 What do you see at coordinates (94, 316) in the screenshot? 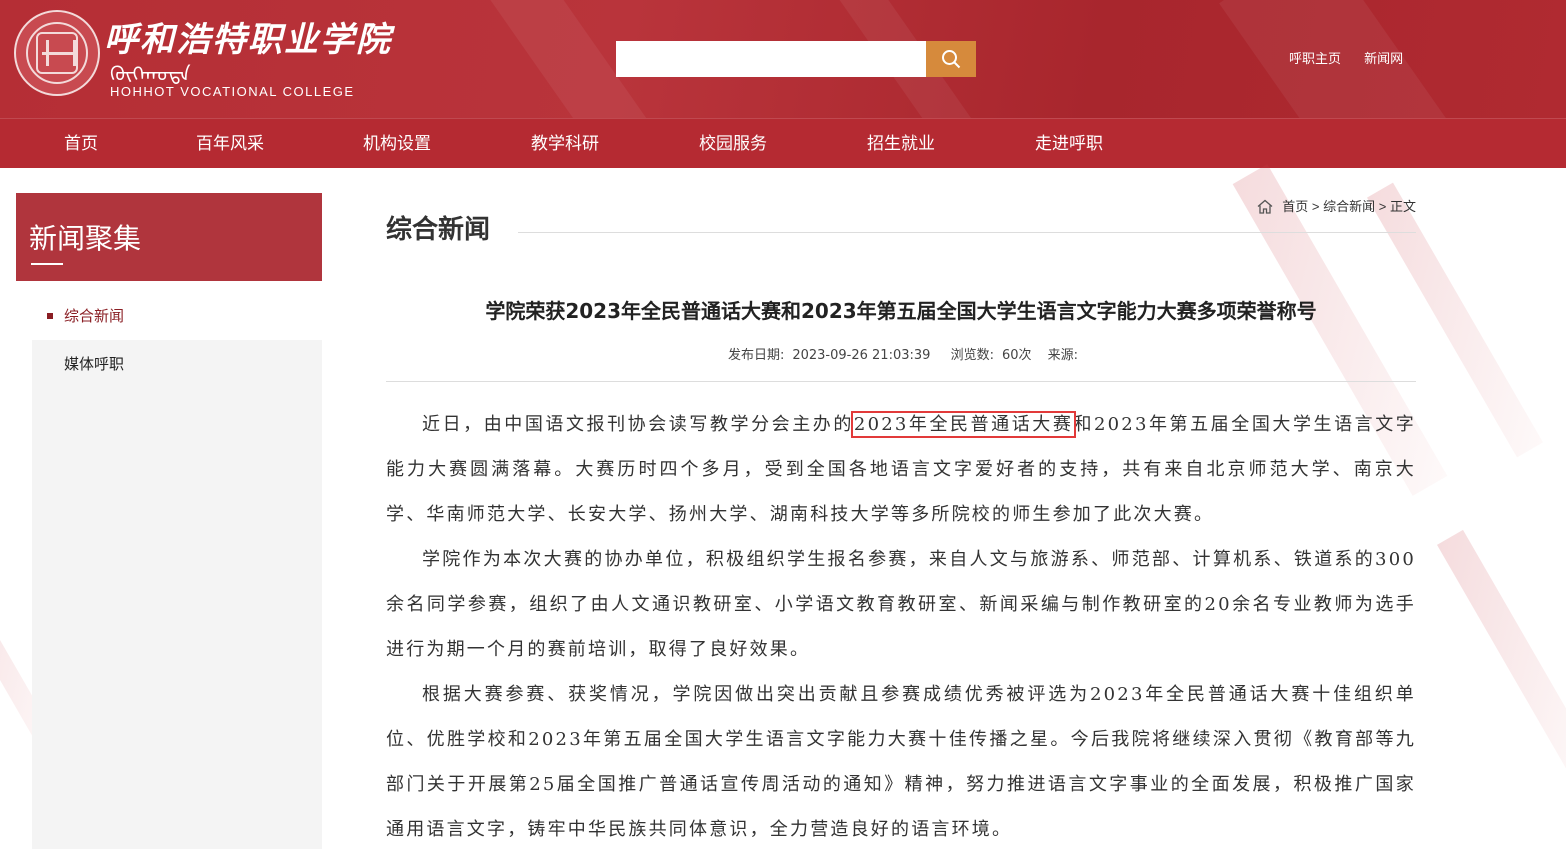
I see `sidebar-item-label: 综合新闻` at bounding box center [94, 316].